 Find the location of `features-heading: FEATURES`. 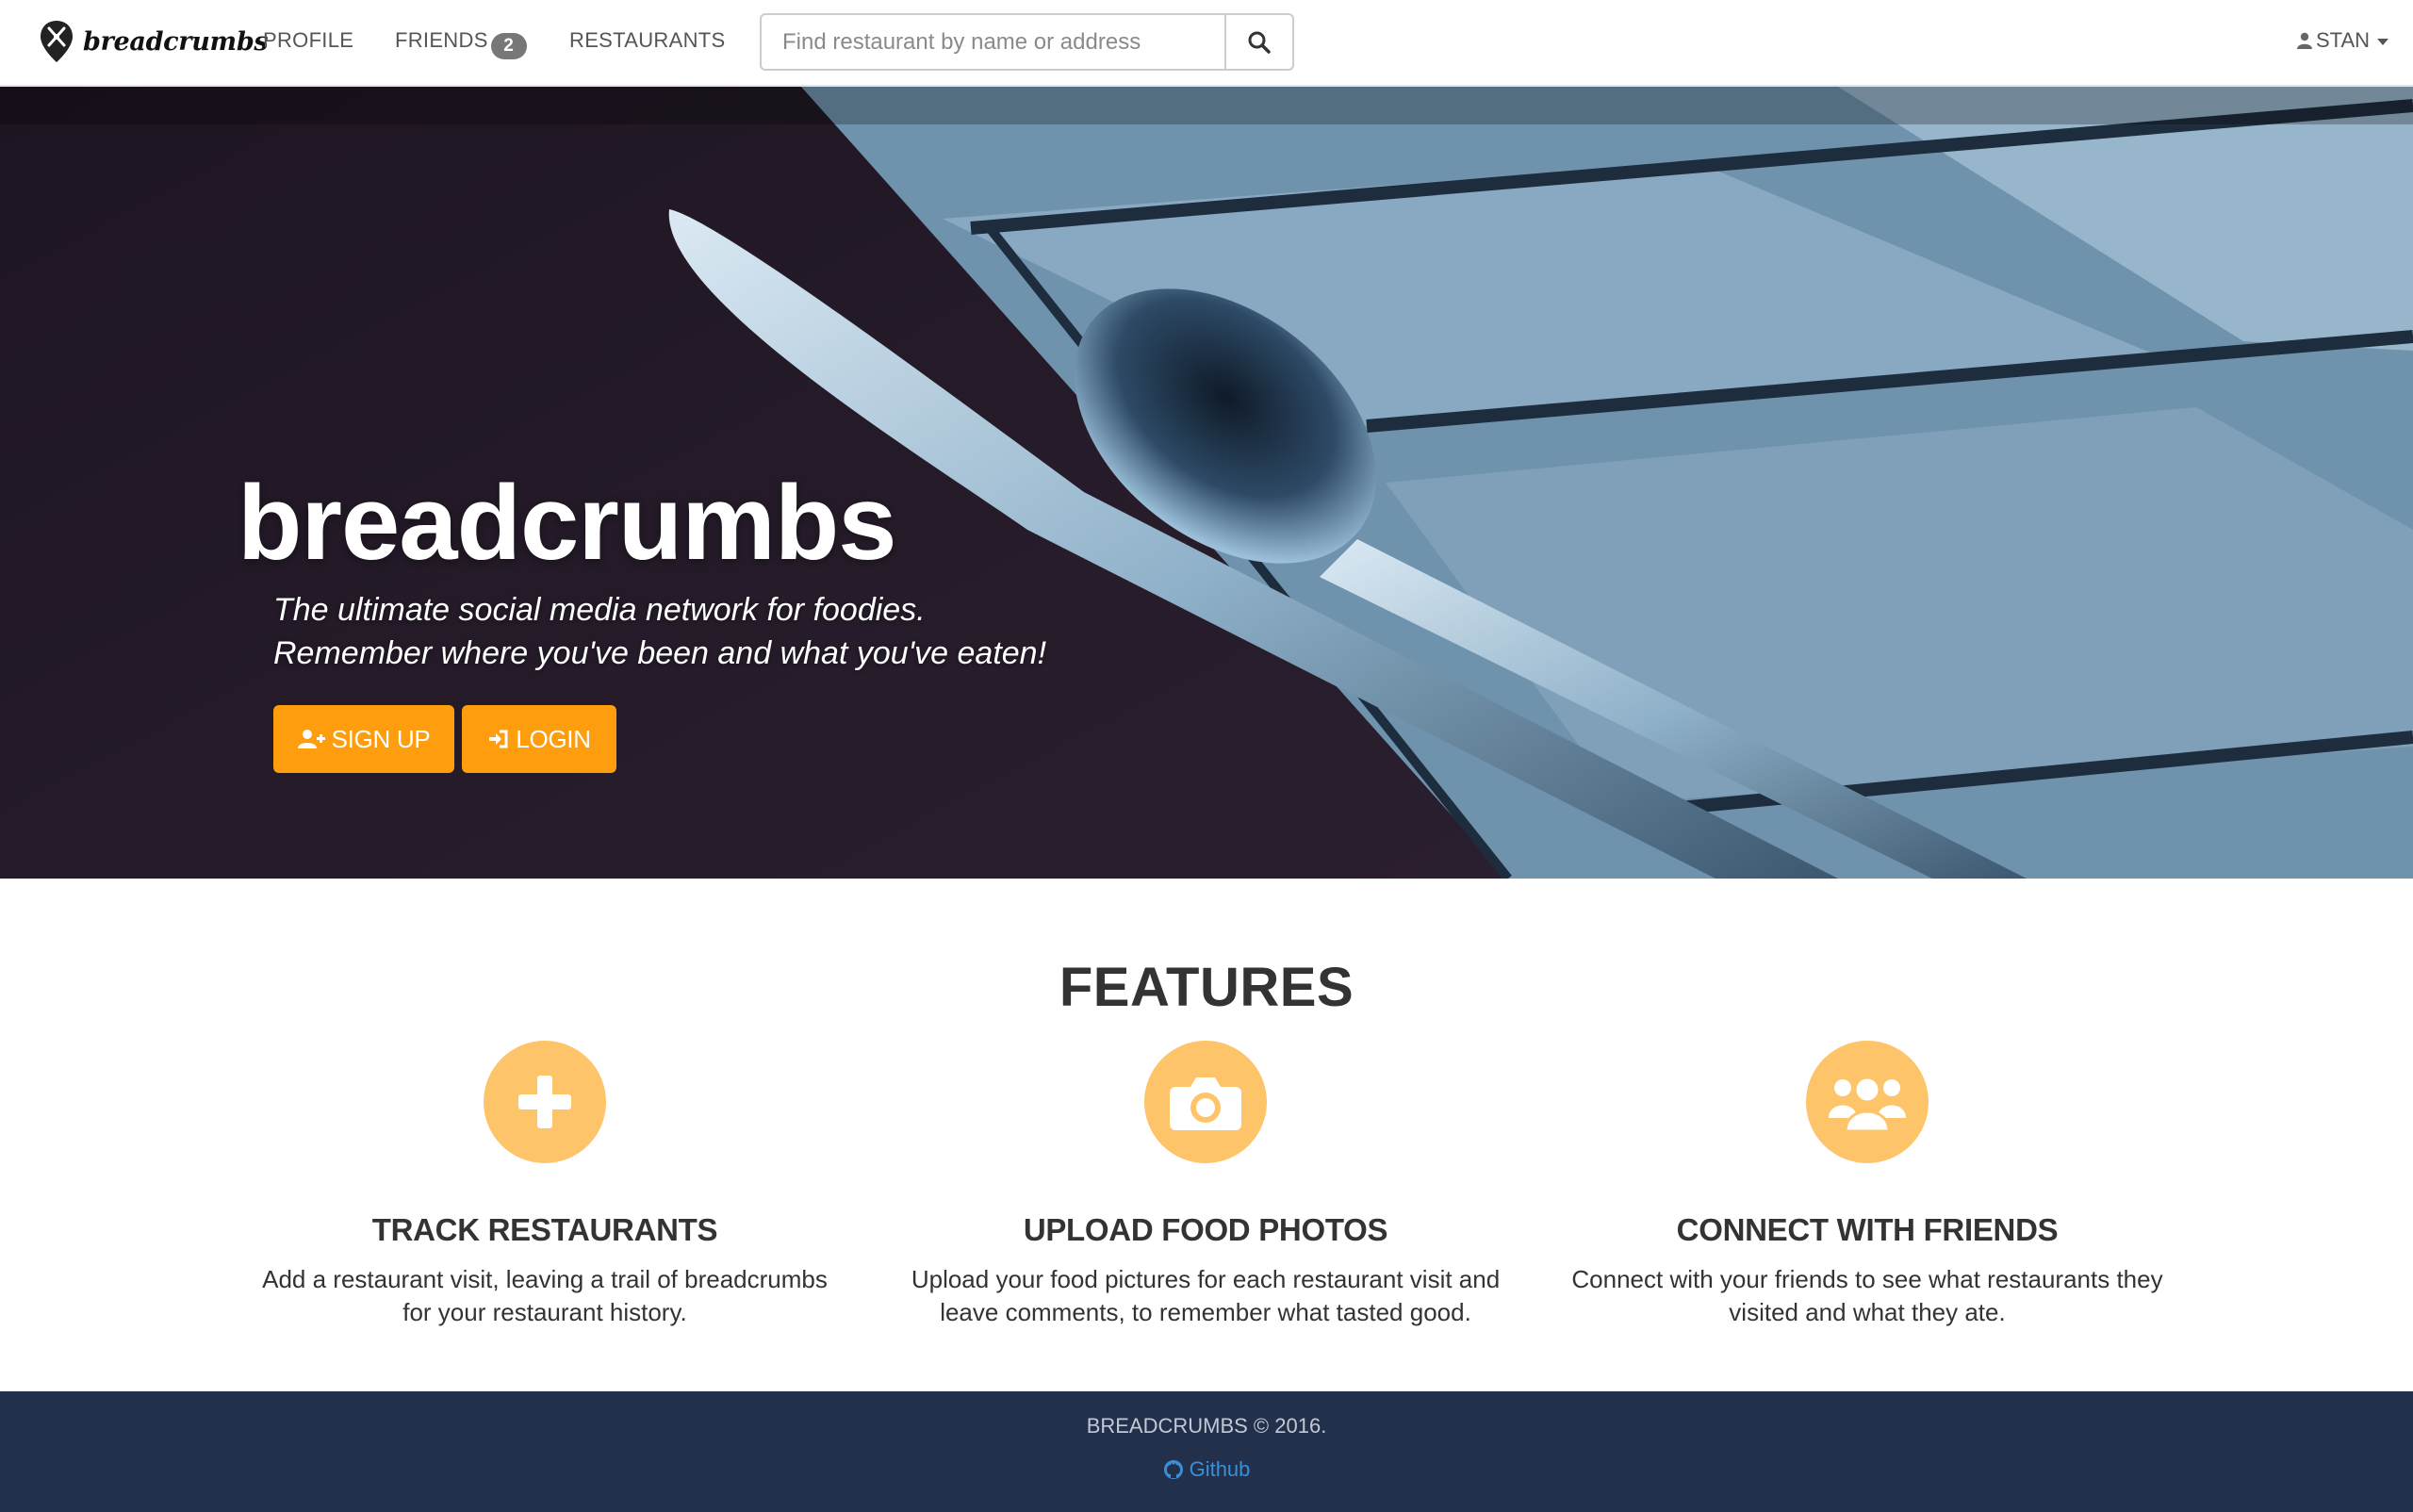

features-heading: FEATURES is located at coordinates (1206, 988).